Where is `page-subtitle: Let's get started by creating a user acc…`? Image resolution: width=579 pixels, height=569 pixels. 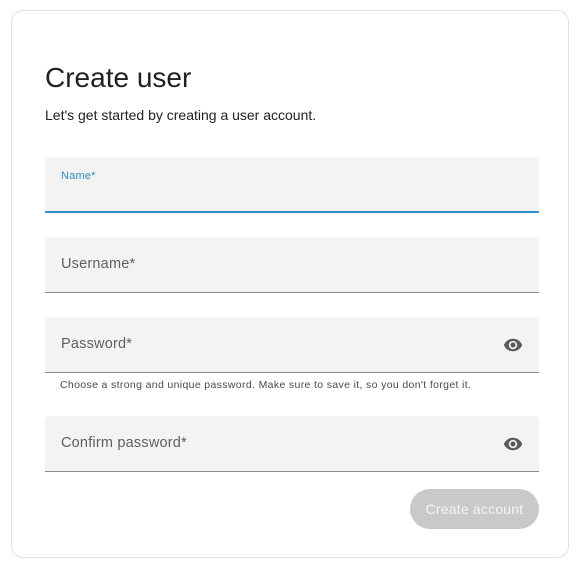
page-subtitle: Let's get started by creating a user acc… is located at coordinates (181, 115).